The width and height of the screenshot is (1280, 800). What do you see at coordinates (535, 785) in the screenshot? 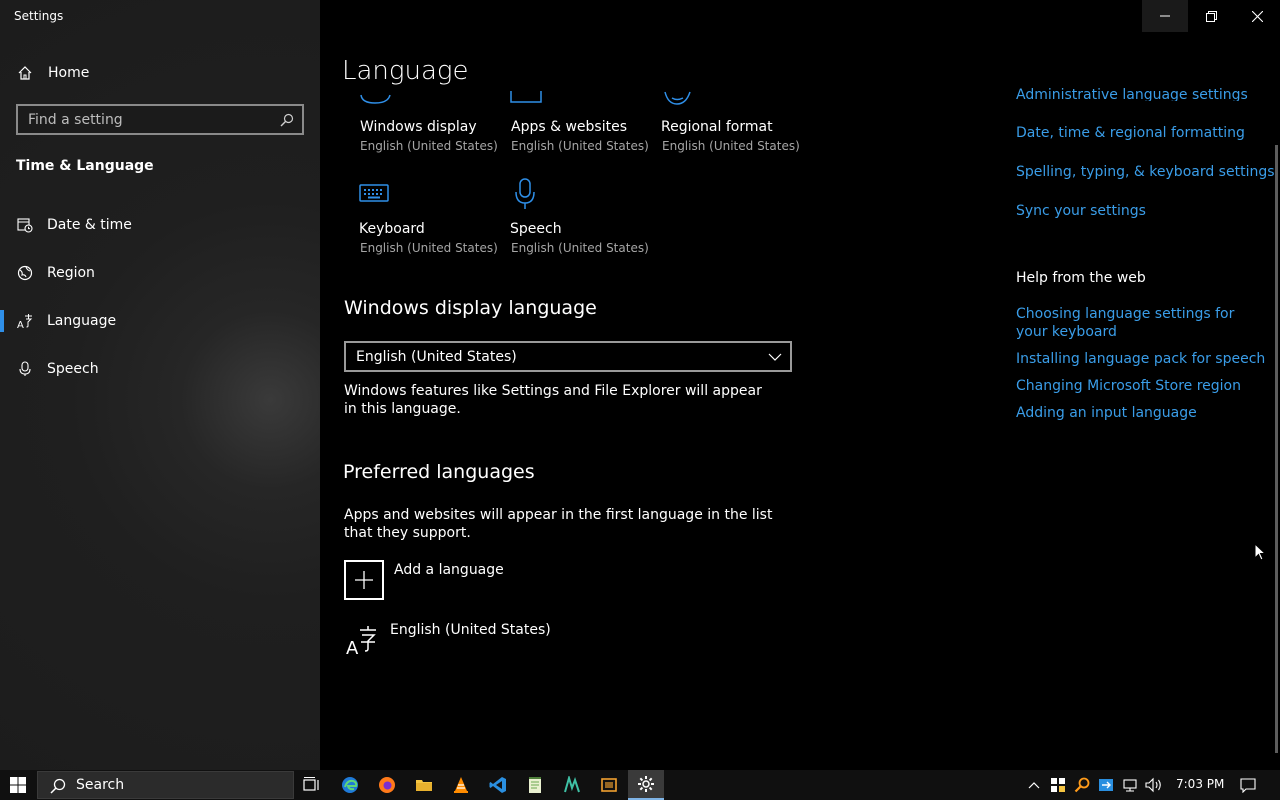
I see `notepad-icon` at bounding box center [535, 785].